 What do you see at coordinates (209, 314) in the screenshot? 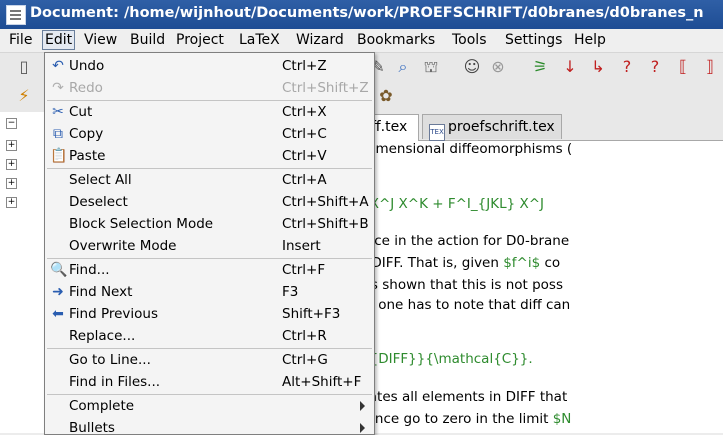
I see `menu-item-find-previous: ⬅ Find Previous Shift+F3` at bounding box center [209, 314].